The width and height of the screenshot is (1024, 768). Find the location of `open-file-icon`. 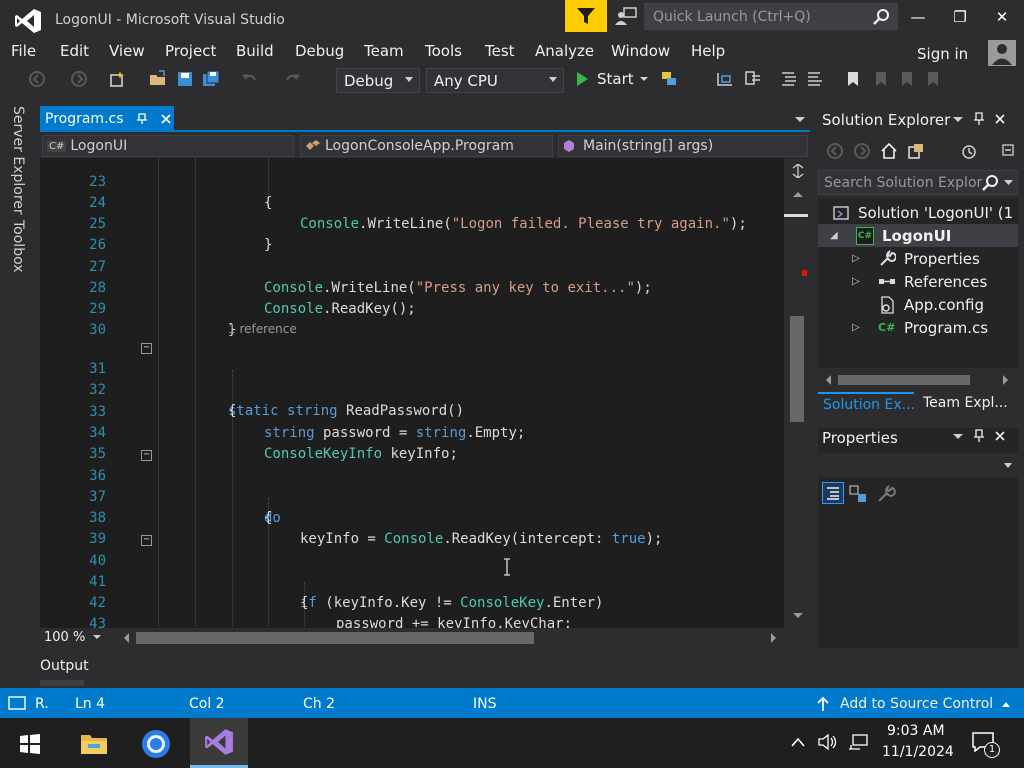

open-file-icon is located at coordinates (158, 79).